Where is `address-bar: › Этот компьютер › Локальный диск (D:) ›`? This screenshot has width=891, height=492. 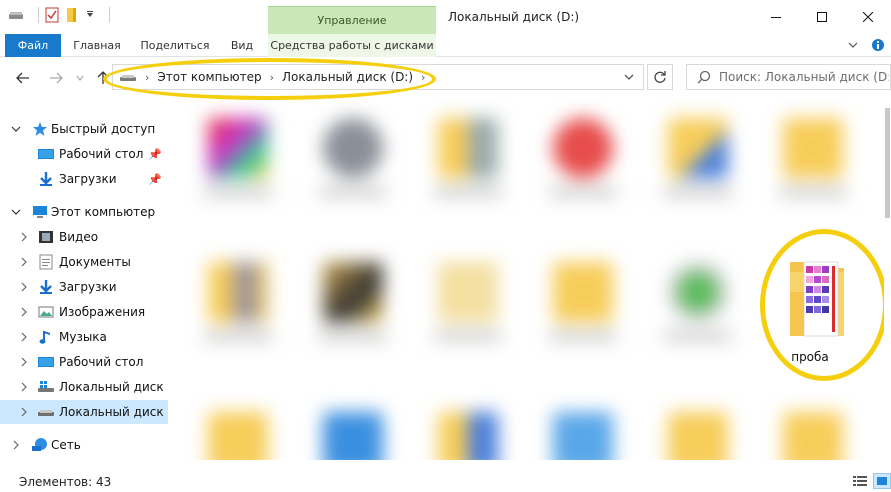
address-bar: › Этот компьютер › Локальный диск (D:) › is located at coordinates (378, 77).